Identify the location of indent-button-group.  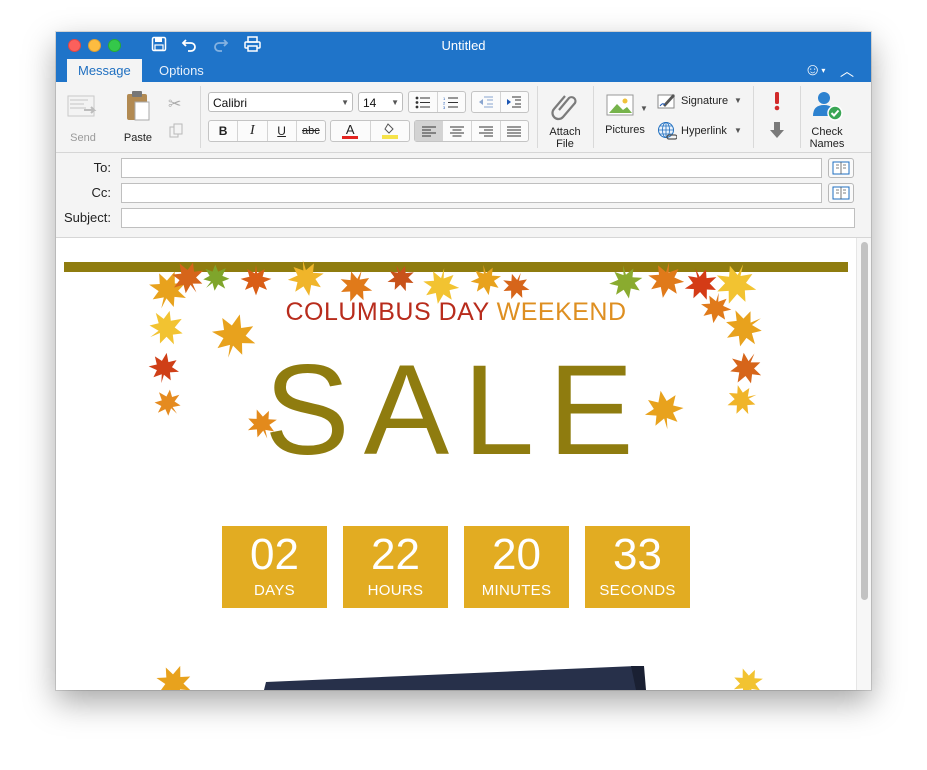
(500, 102).